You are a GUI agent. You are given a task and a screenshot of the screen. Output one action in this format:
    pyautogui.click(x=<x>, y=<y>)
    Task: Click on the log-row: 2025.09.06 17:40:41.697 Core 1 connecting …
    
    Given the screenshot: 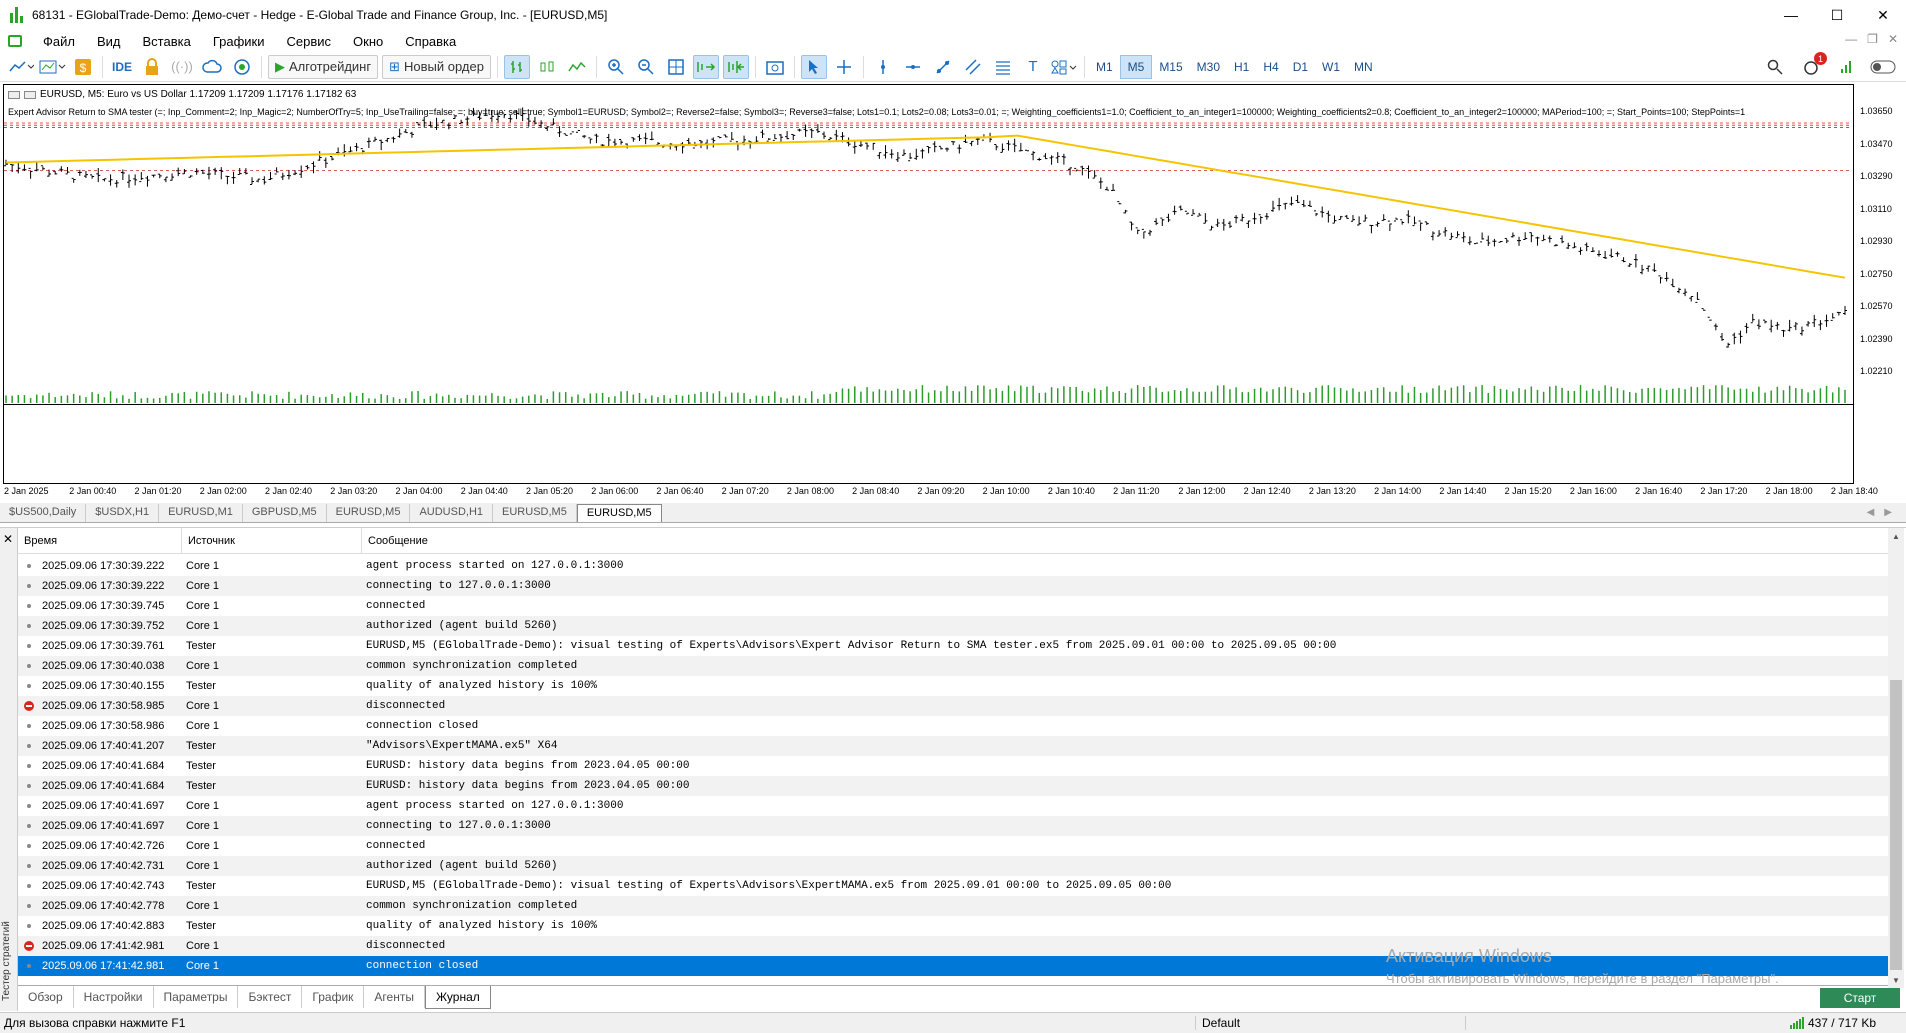 What is the action you would take?
    pyautogui.click(x=953, y=826)
    